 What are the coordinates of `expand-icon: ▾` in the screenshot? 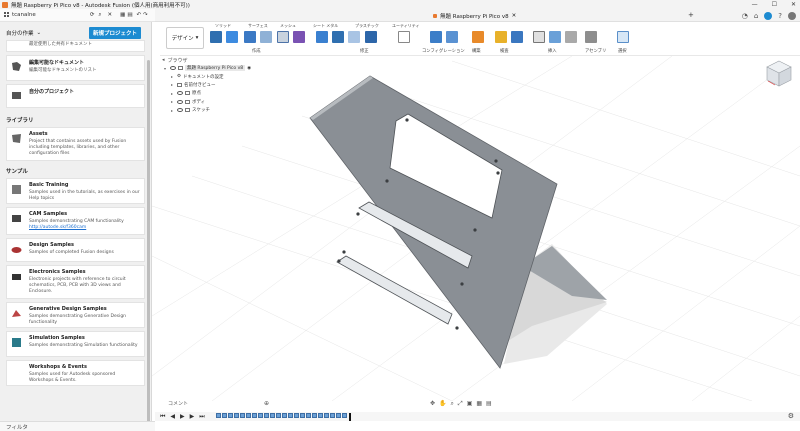 It's located at (166, 68).